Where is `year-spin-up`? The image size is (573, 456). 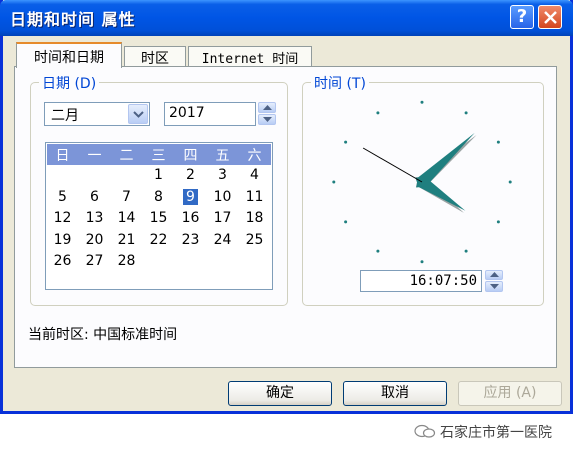
year-spin-up is located at coordinates (267, 107).